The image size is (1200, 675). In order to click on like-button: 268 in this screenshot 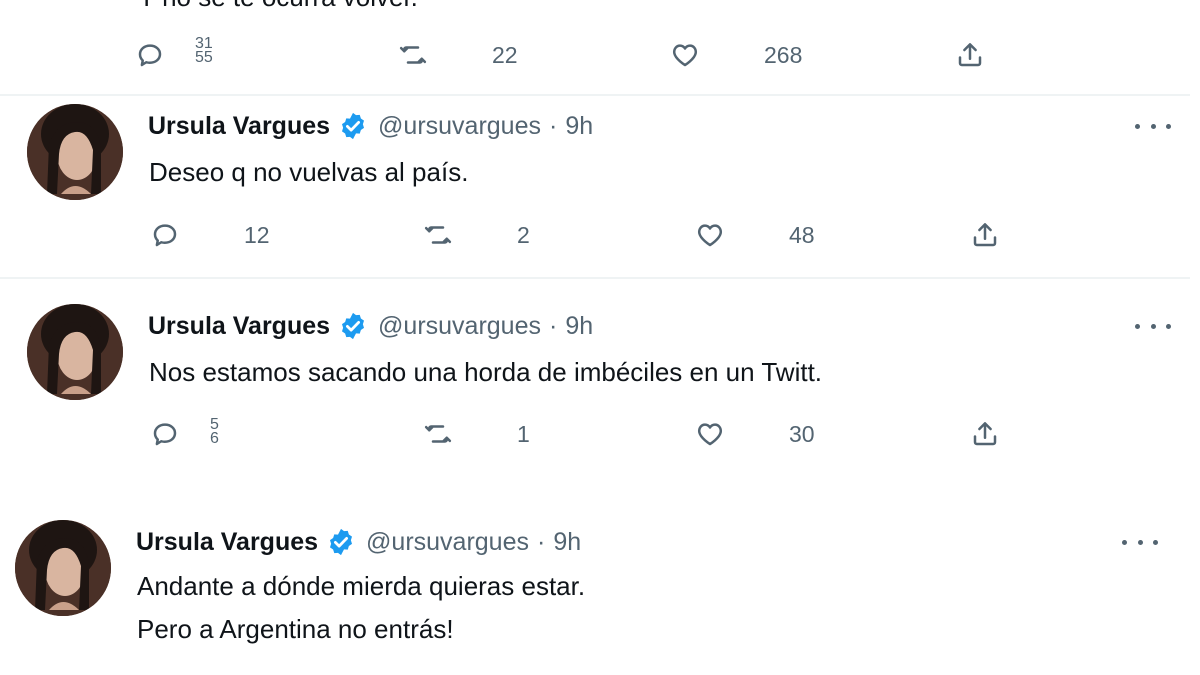, I will do `click(736, 55)`.